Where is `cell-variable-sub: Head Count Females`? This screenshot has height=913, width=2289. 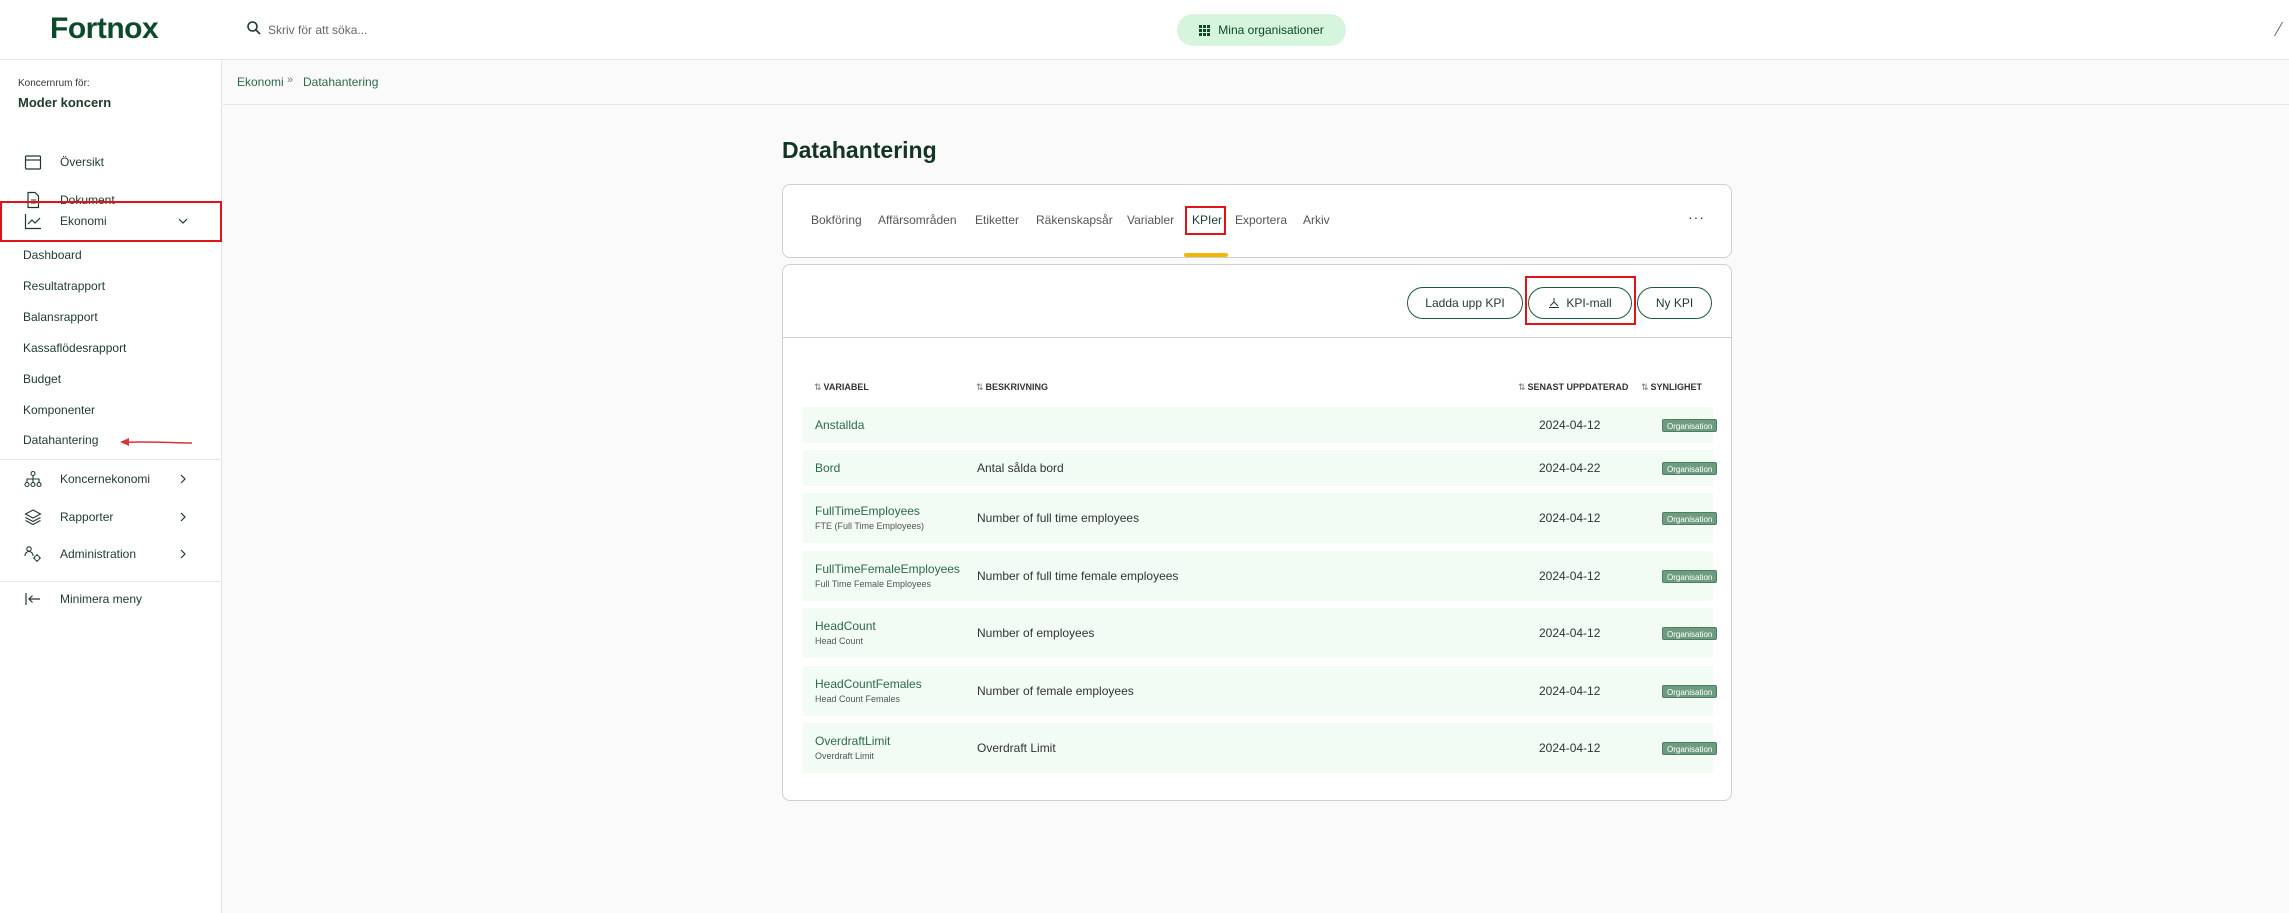
cell-variable-sub: Head Count Females is located at coordinates (858, 699).